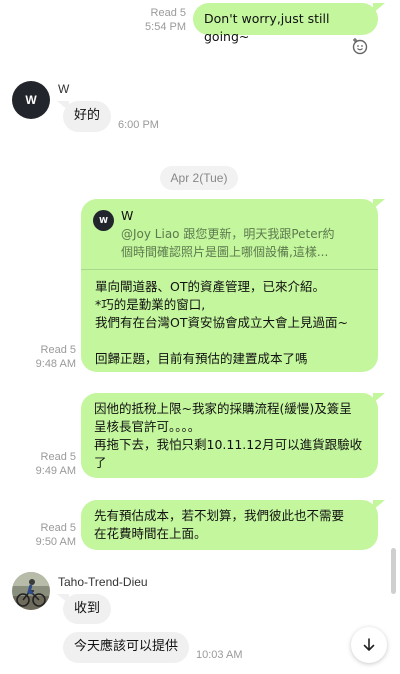 The image size is (400, 674). I want to click on message-bubble-incoming: 收到, so click(84, 609).